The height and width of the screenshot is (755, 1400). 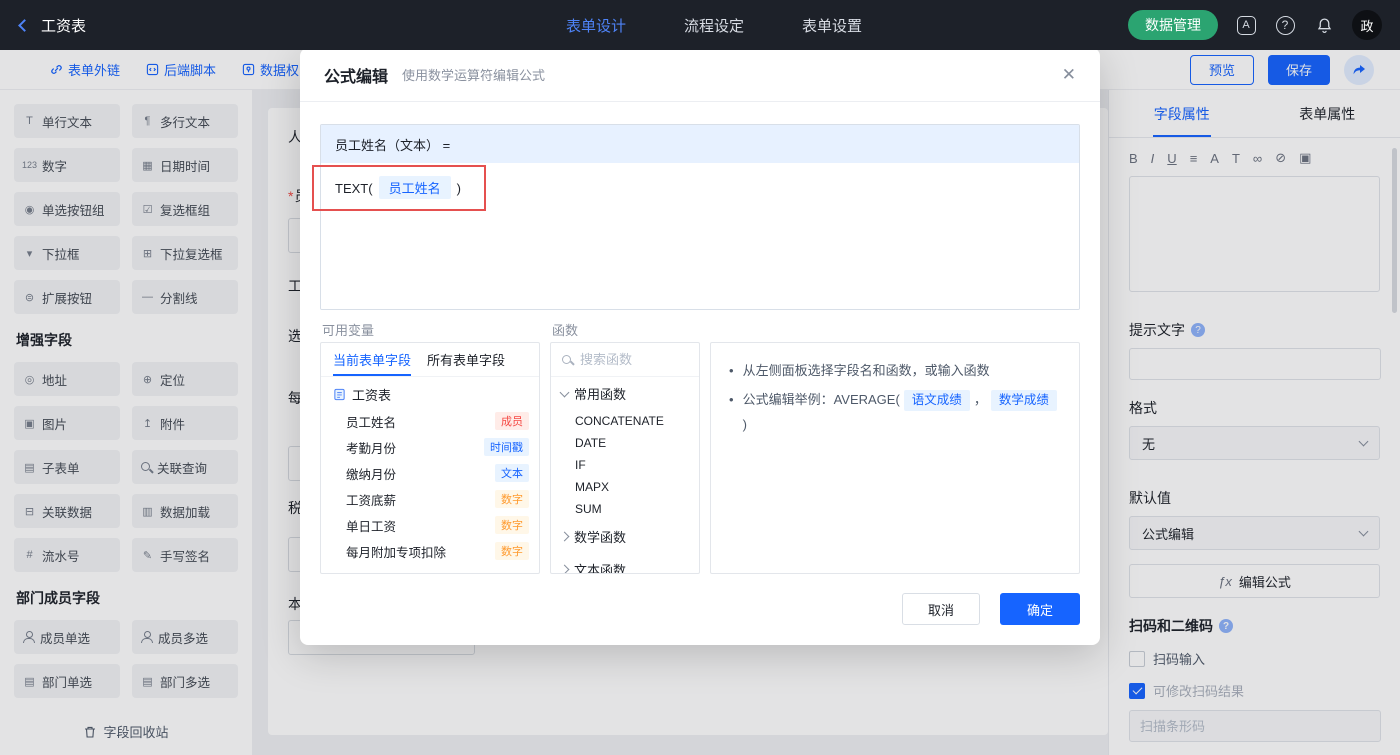 What do you see at coordinates (24, 25) in the screenshot?
I see `back-icon` at bounding box center [24, 25].